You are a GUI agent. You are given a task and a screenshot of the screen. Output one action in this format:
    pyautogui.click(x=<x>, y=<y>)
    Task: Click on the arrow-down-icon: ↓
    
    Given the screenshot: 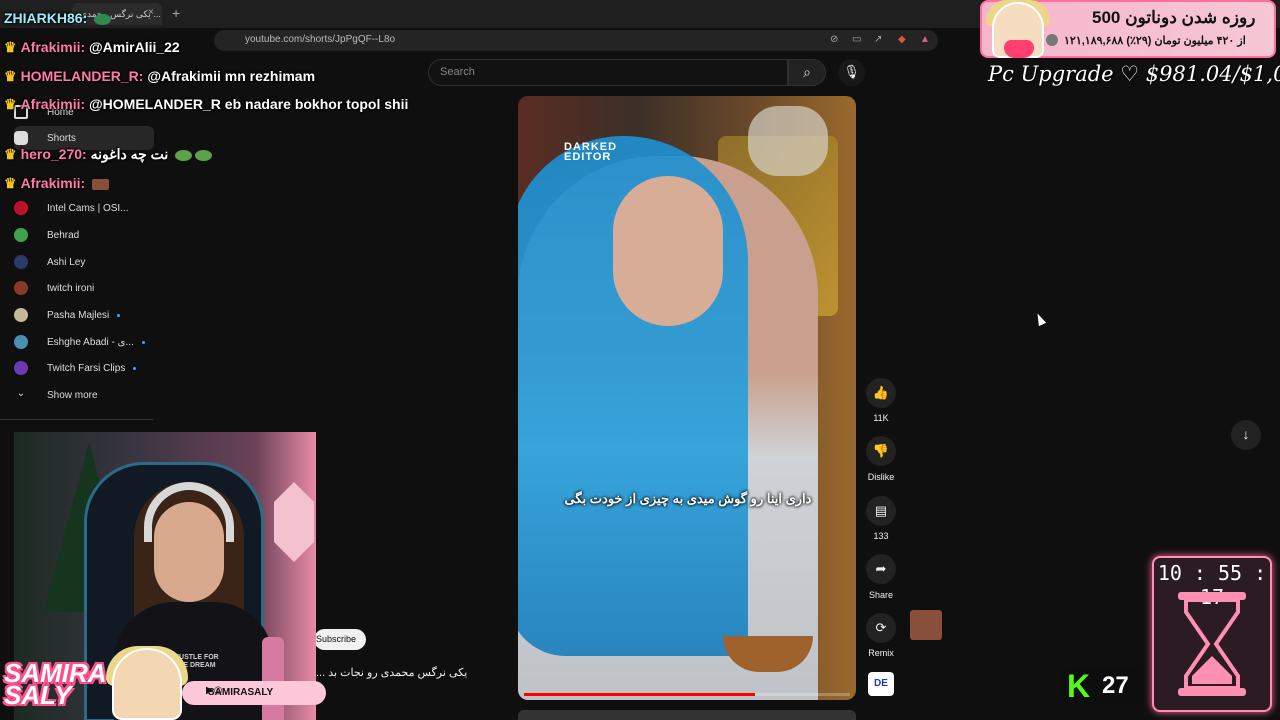 What is the action you would take?
    pyautogui.click(x=1246, y=434)
    